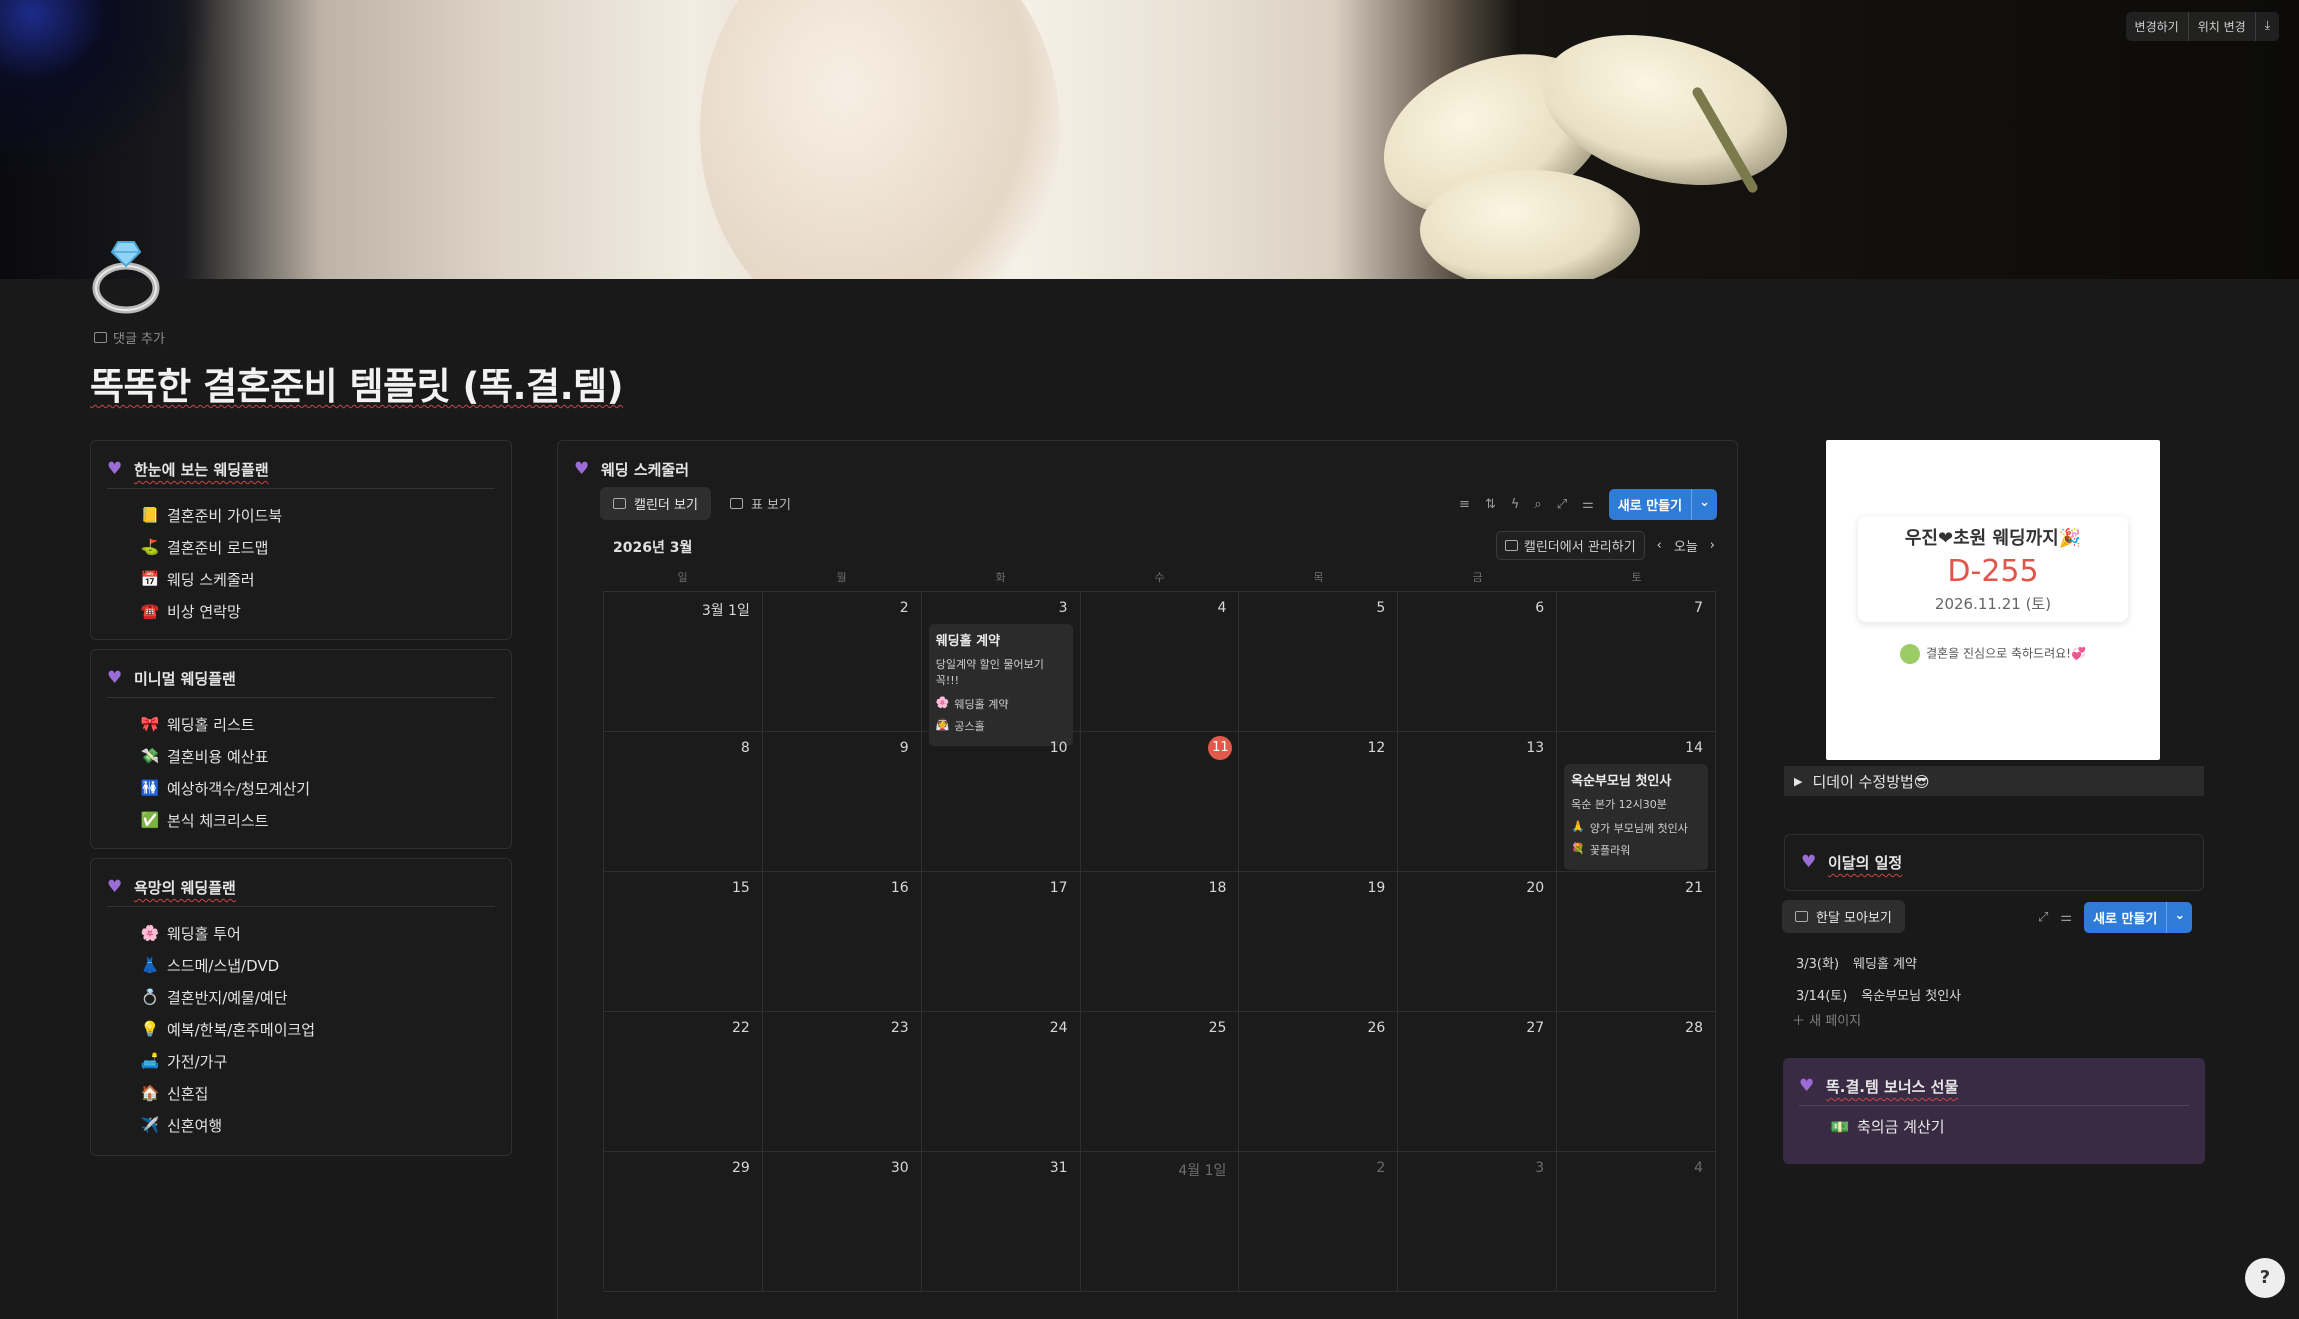 This screenshot has height=1319, width=2299. Describe the element at coordinates (326, 579) in the screenshot. I see `link-scheduler: 📅 웨딩 스케줄러` at that location.